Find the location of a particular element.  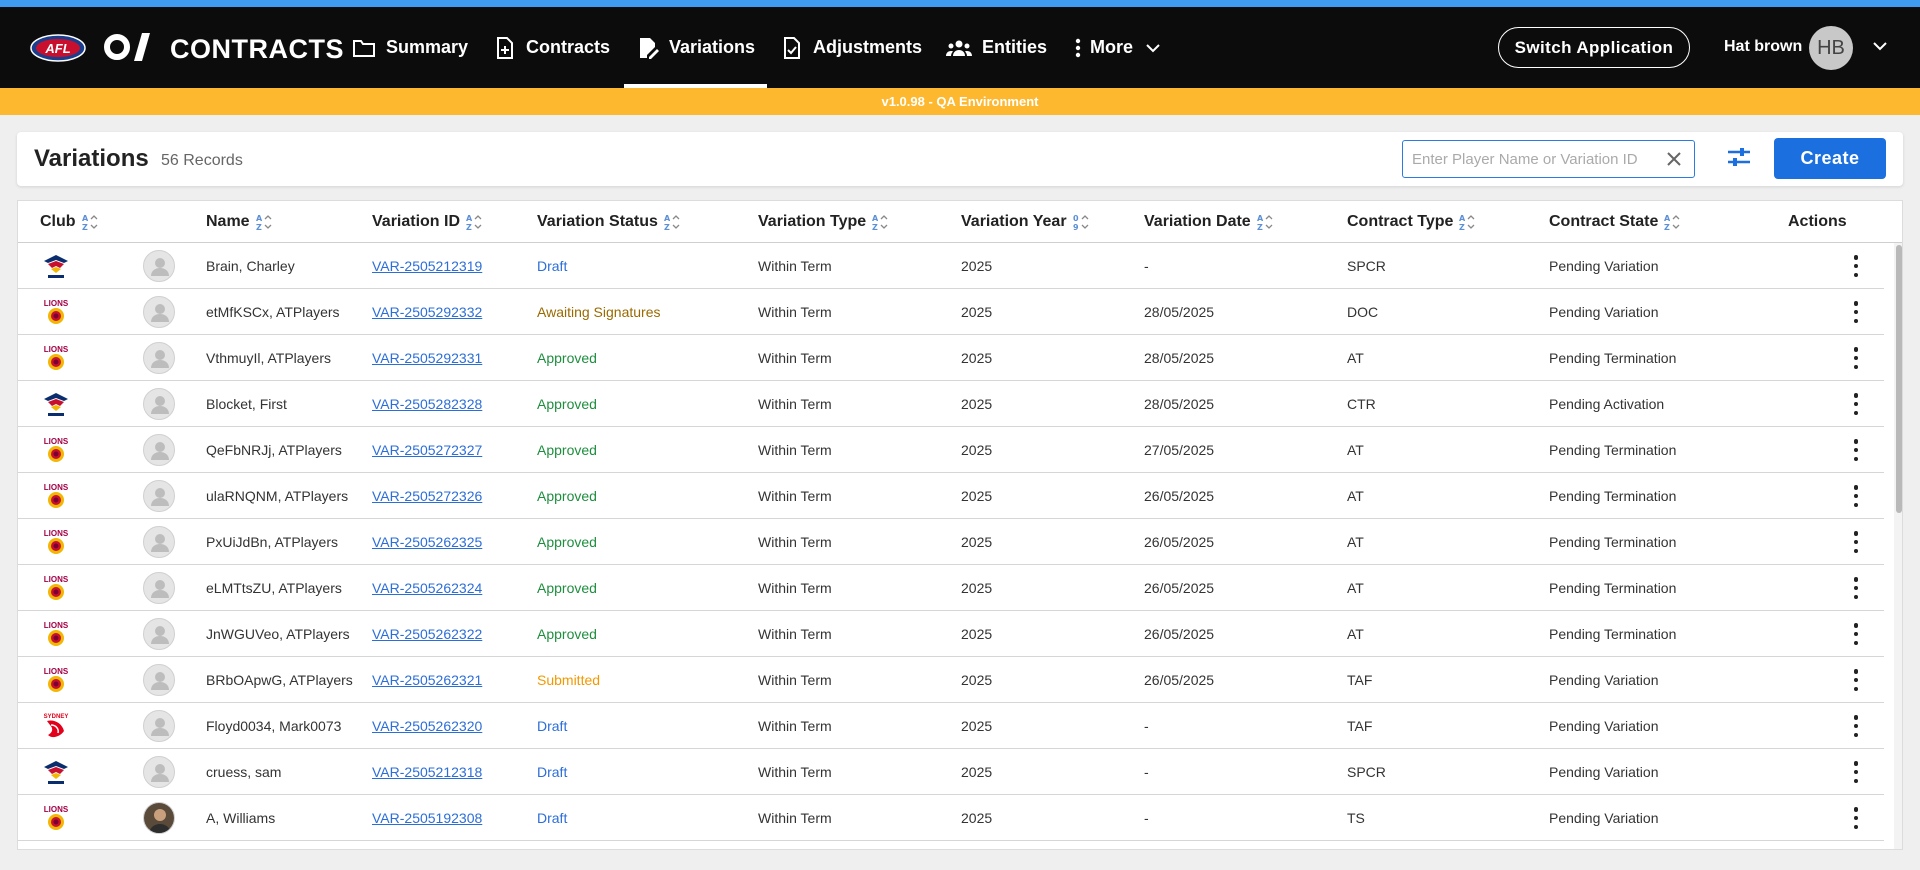

variation-id-link: VAR-2505262320 is located at coordinates (427, 726).